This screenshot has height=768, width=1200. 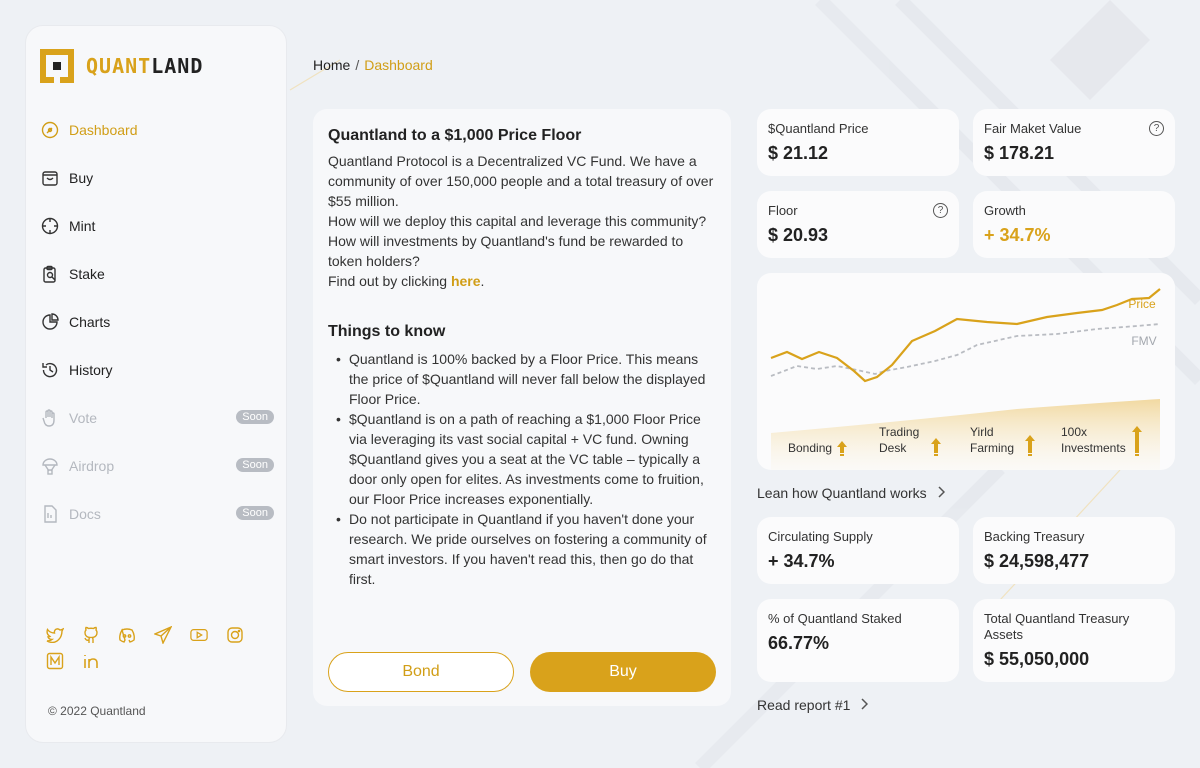 I want to click on stat-card-price: $Quantland Price $ 21.12, so click(x=858, y=142).